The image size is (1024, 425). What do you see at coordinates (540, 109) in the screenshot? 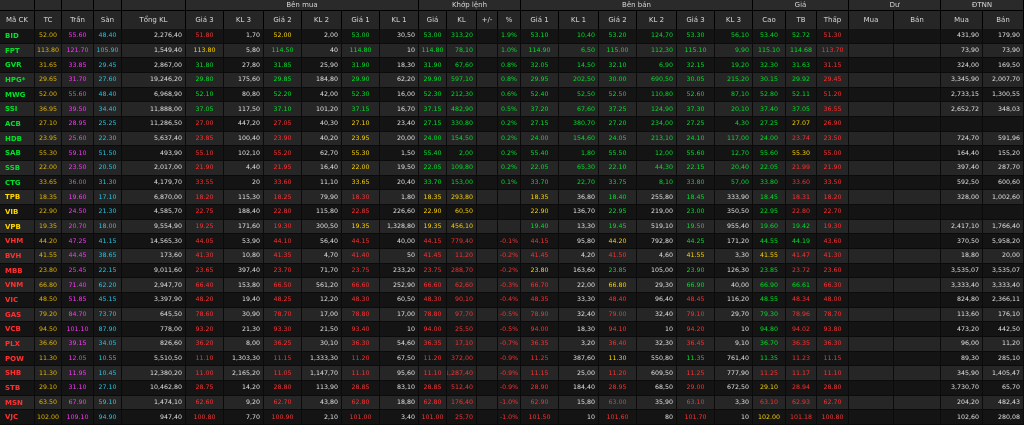
I see `ask-price-1-cell: 37.20` at bounding box center [540, 109].